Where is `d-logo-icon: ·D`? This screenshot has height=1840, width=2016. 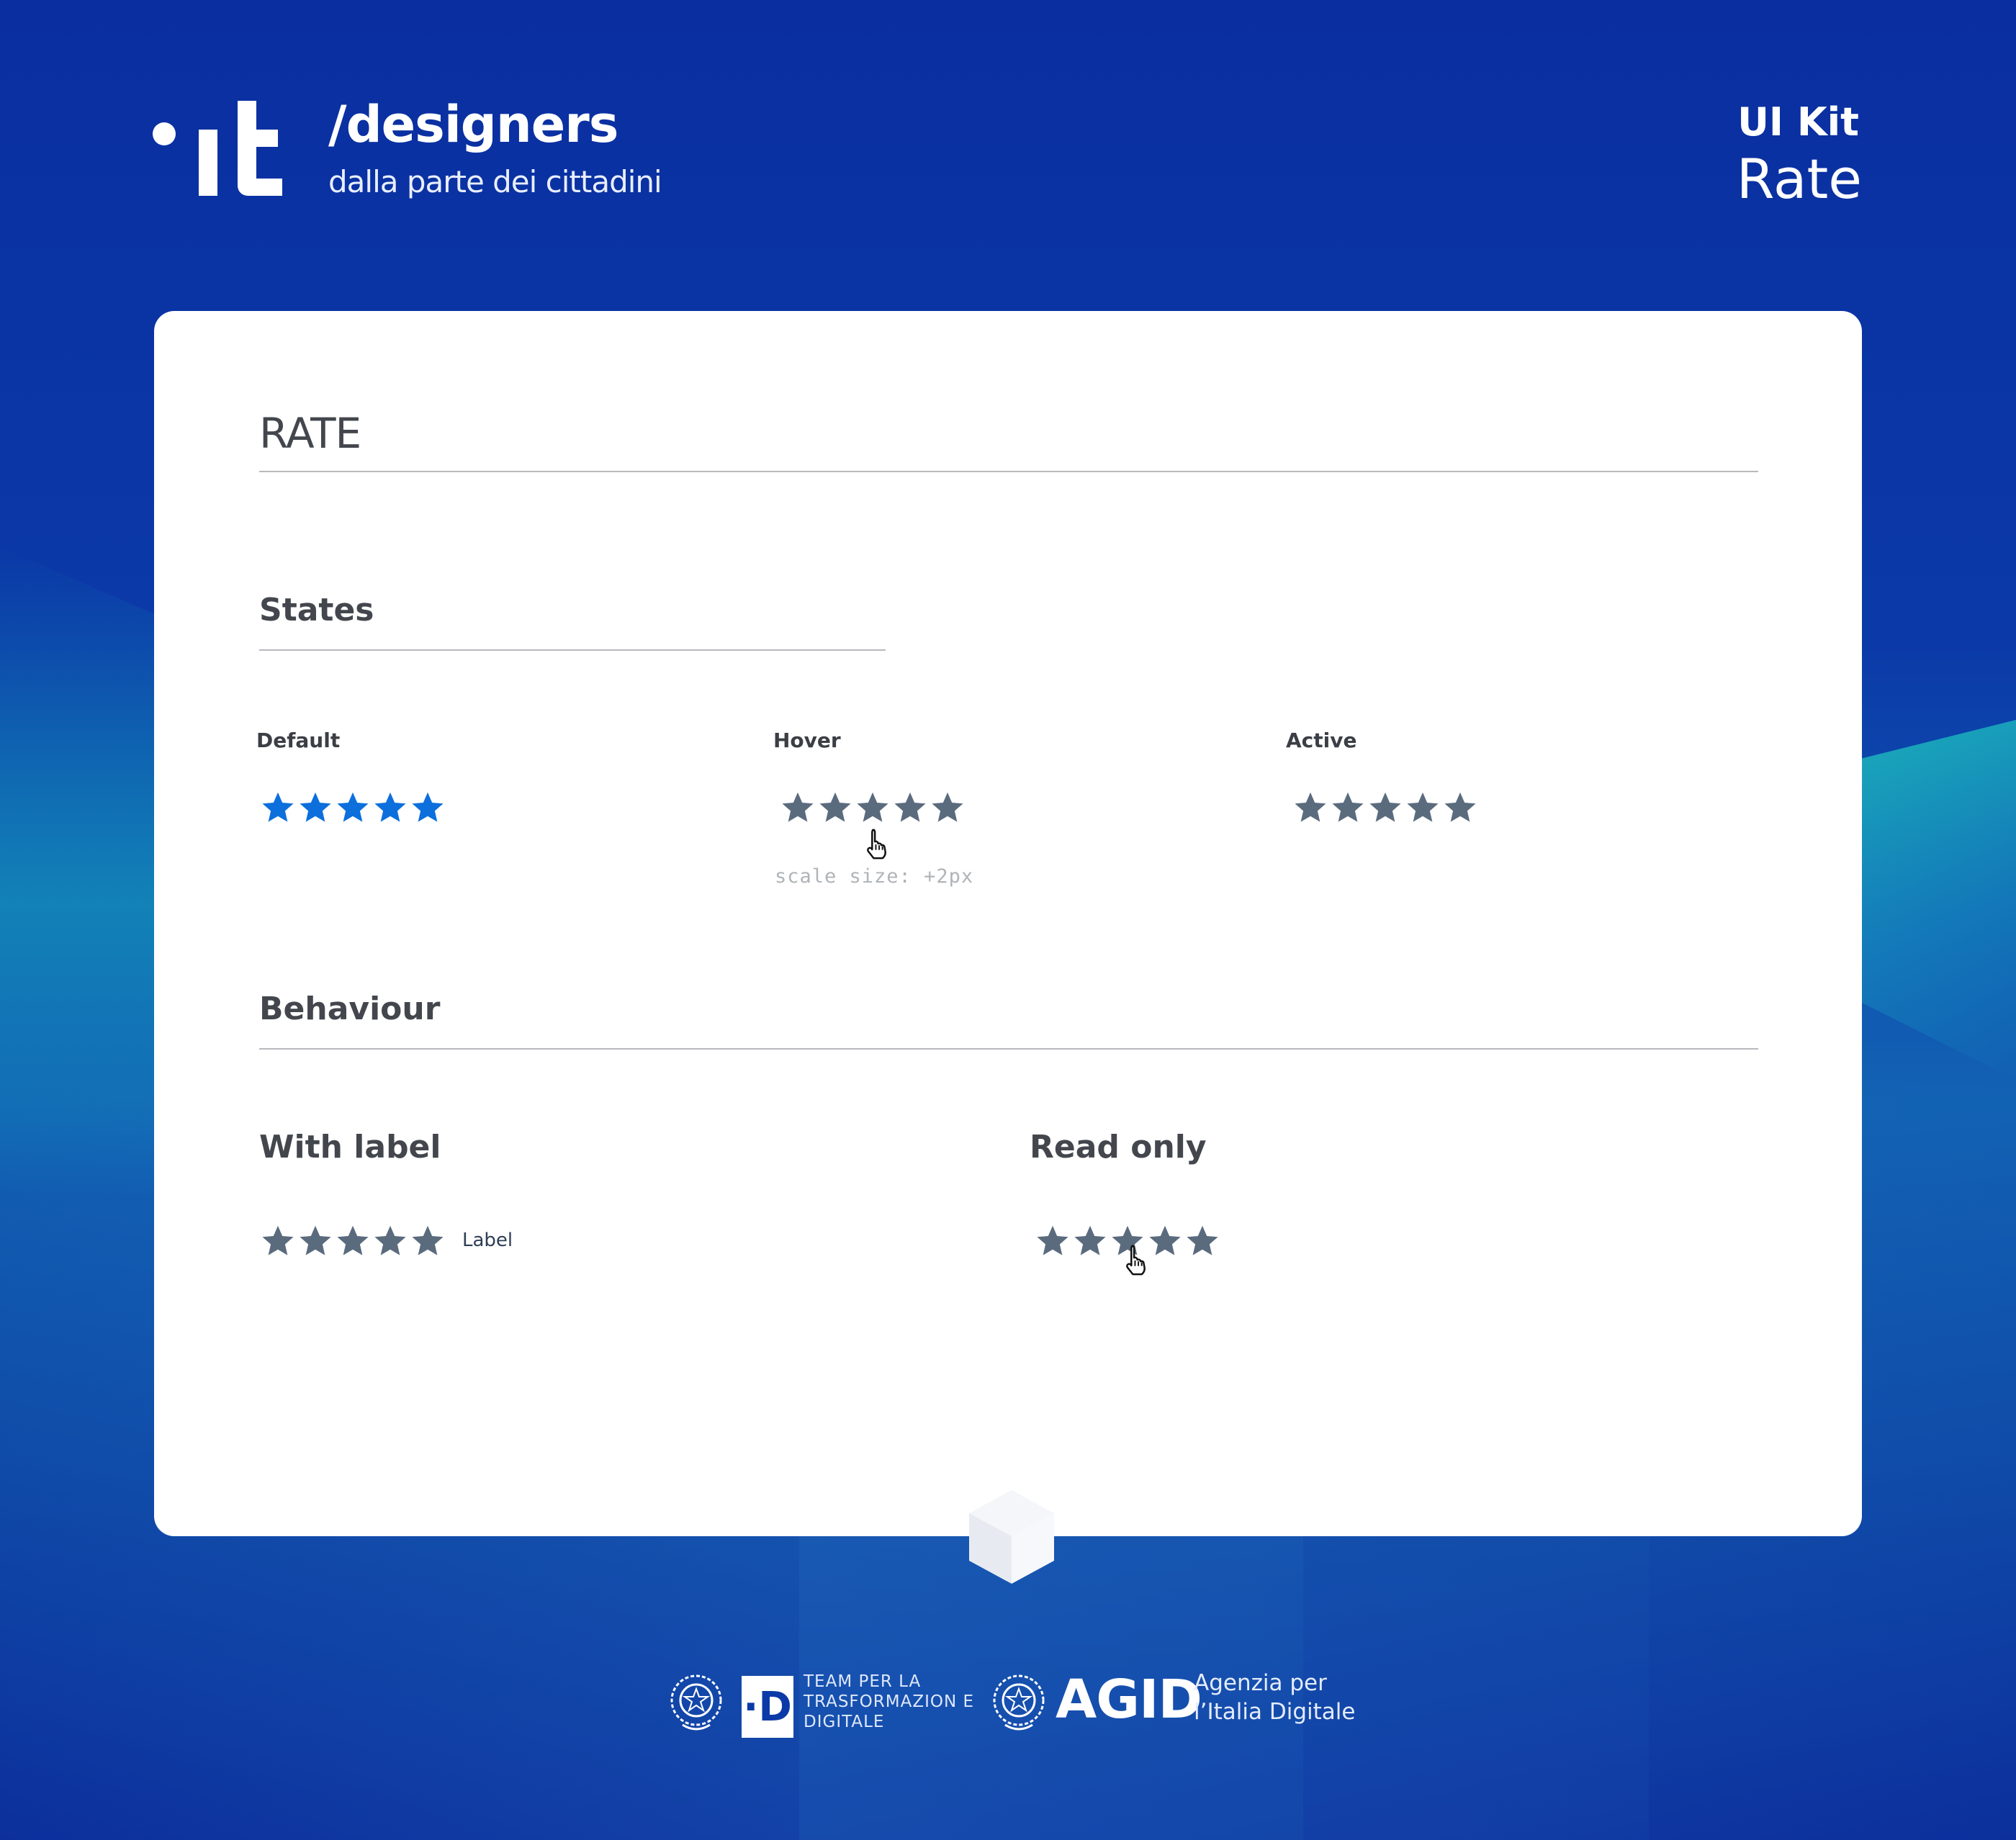 d-logo-icon: ·D is located at coordinates (767, 1707).